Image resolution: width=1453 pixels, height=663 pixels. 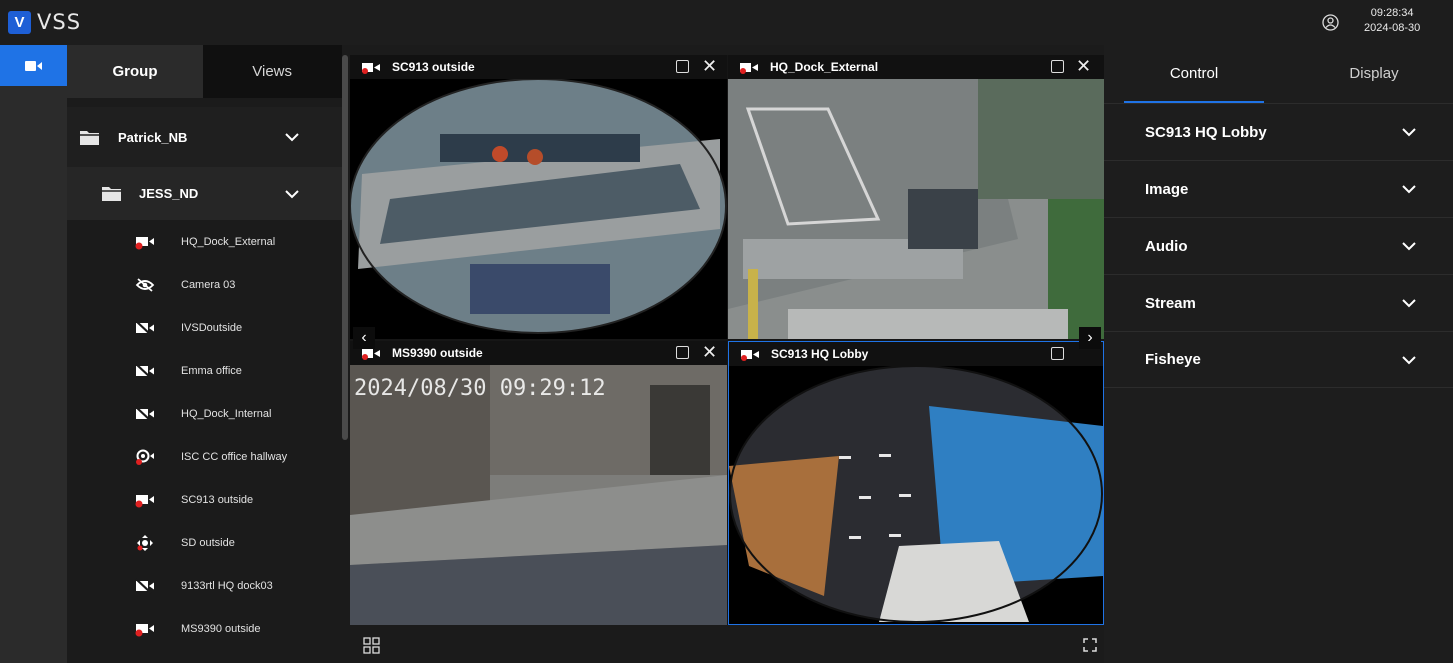 I want to click on fullscreen-icon, so click(x=1090, y=645).